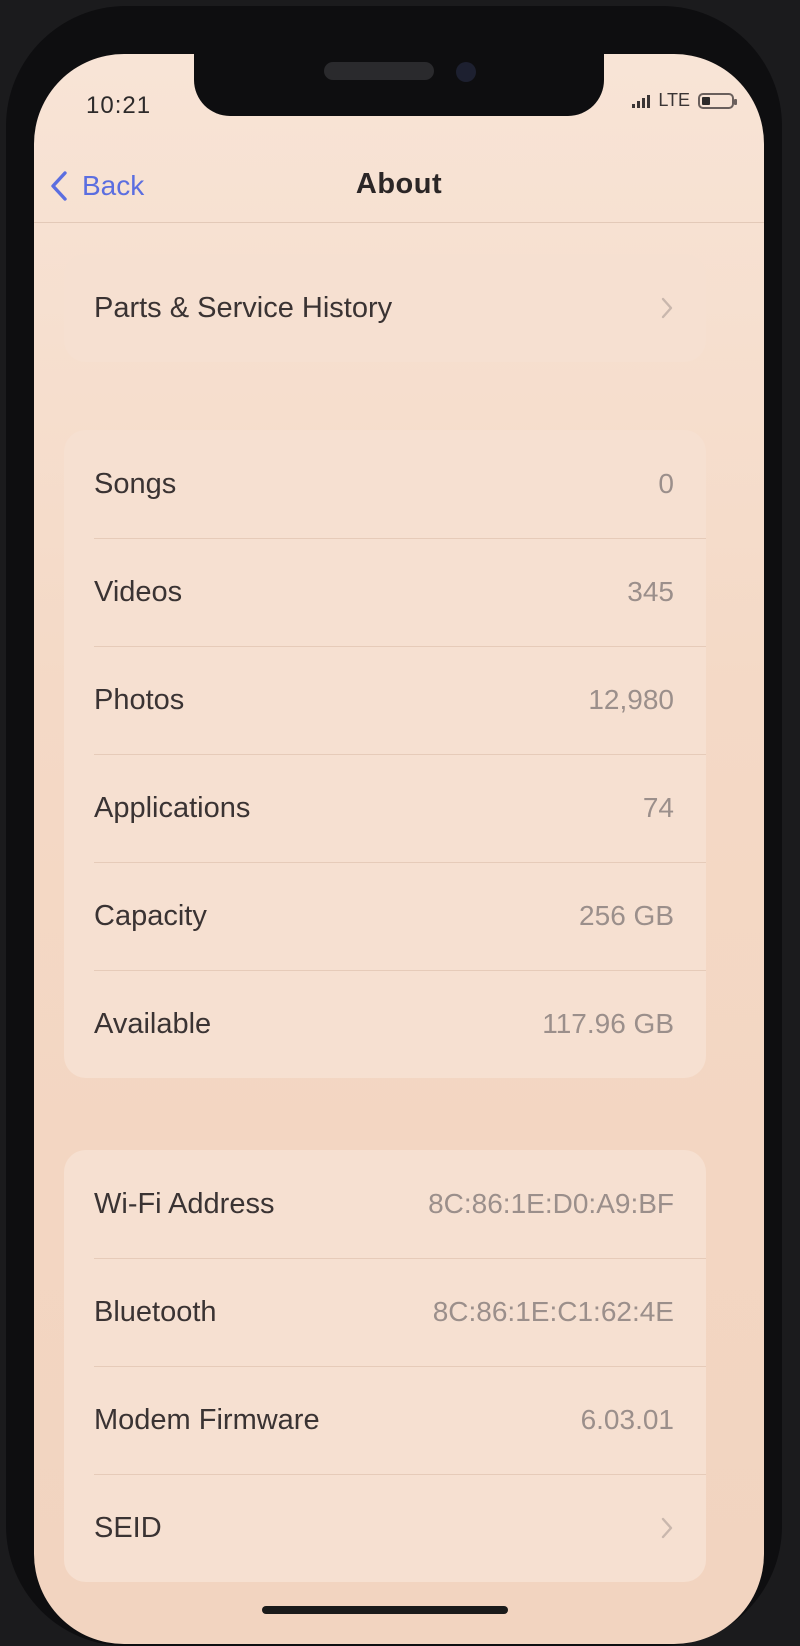 This screenshot has width=800, height=1646. What do you see at coordinates (135, 483) in the screenshot?
I see `row-label: Songs` at bounding box center [135, 483].